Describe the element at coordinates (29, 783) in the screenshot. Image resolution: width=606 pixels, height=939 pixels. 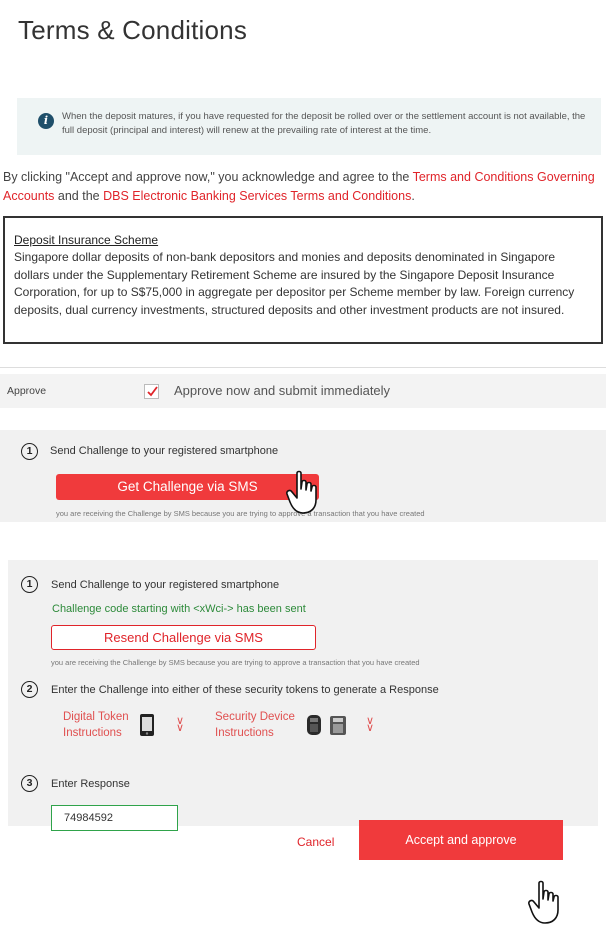
I see `step-number: 3` at that location.